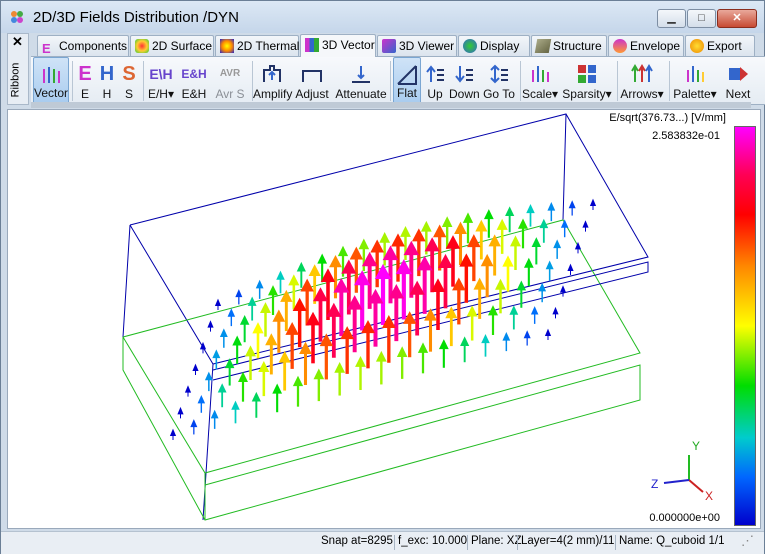 The height and width of the screenshot is (554, 765). What do you see at coordinates (642, 80) in the screenshot?
I see `arrows-button: Arrows▾` at bounding box center [642, 80].